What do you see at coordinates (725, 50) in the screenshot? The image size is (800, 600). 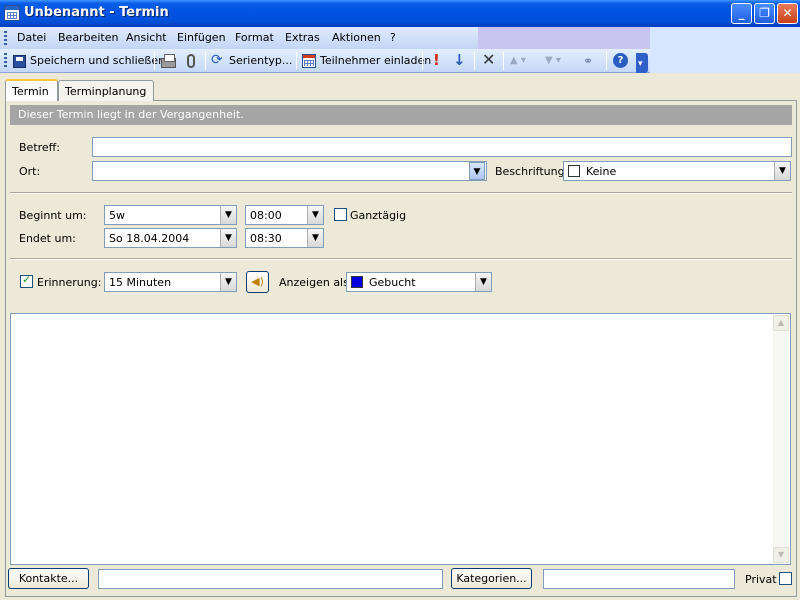 I see `toolbar-empty-area` at bounding box center [725, 50].